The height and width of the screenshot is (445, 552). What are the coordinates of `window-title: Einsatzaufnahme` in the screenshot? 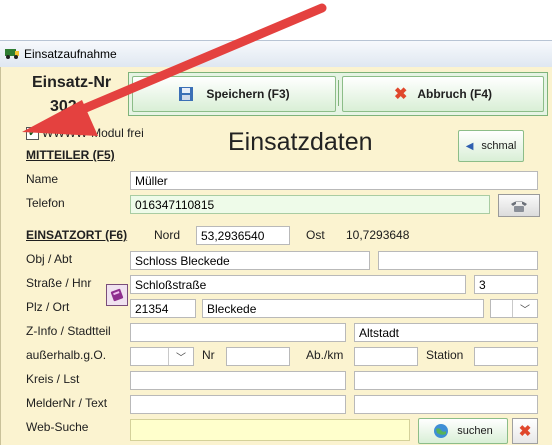 It's located at (70, 54).